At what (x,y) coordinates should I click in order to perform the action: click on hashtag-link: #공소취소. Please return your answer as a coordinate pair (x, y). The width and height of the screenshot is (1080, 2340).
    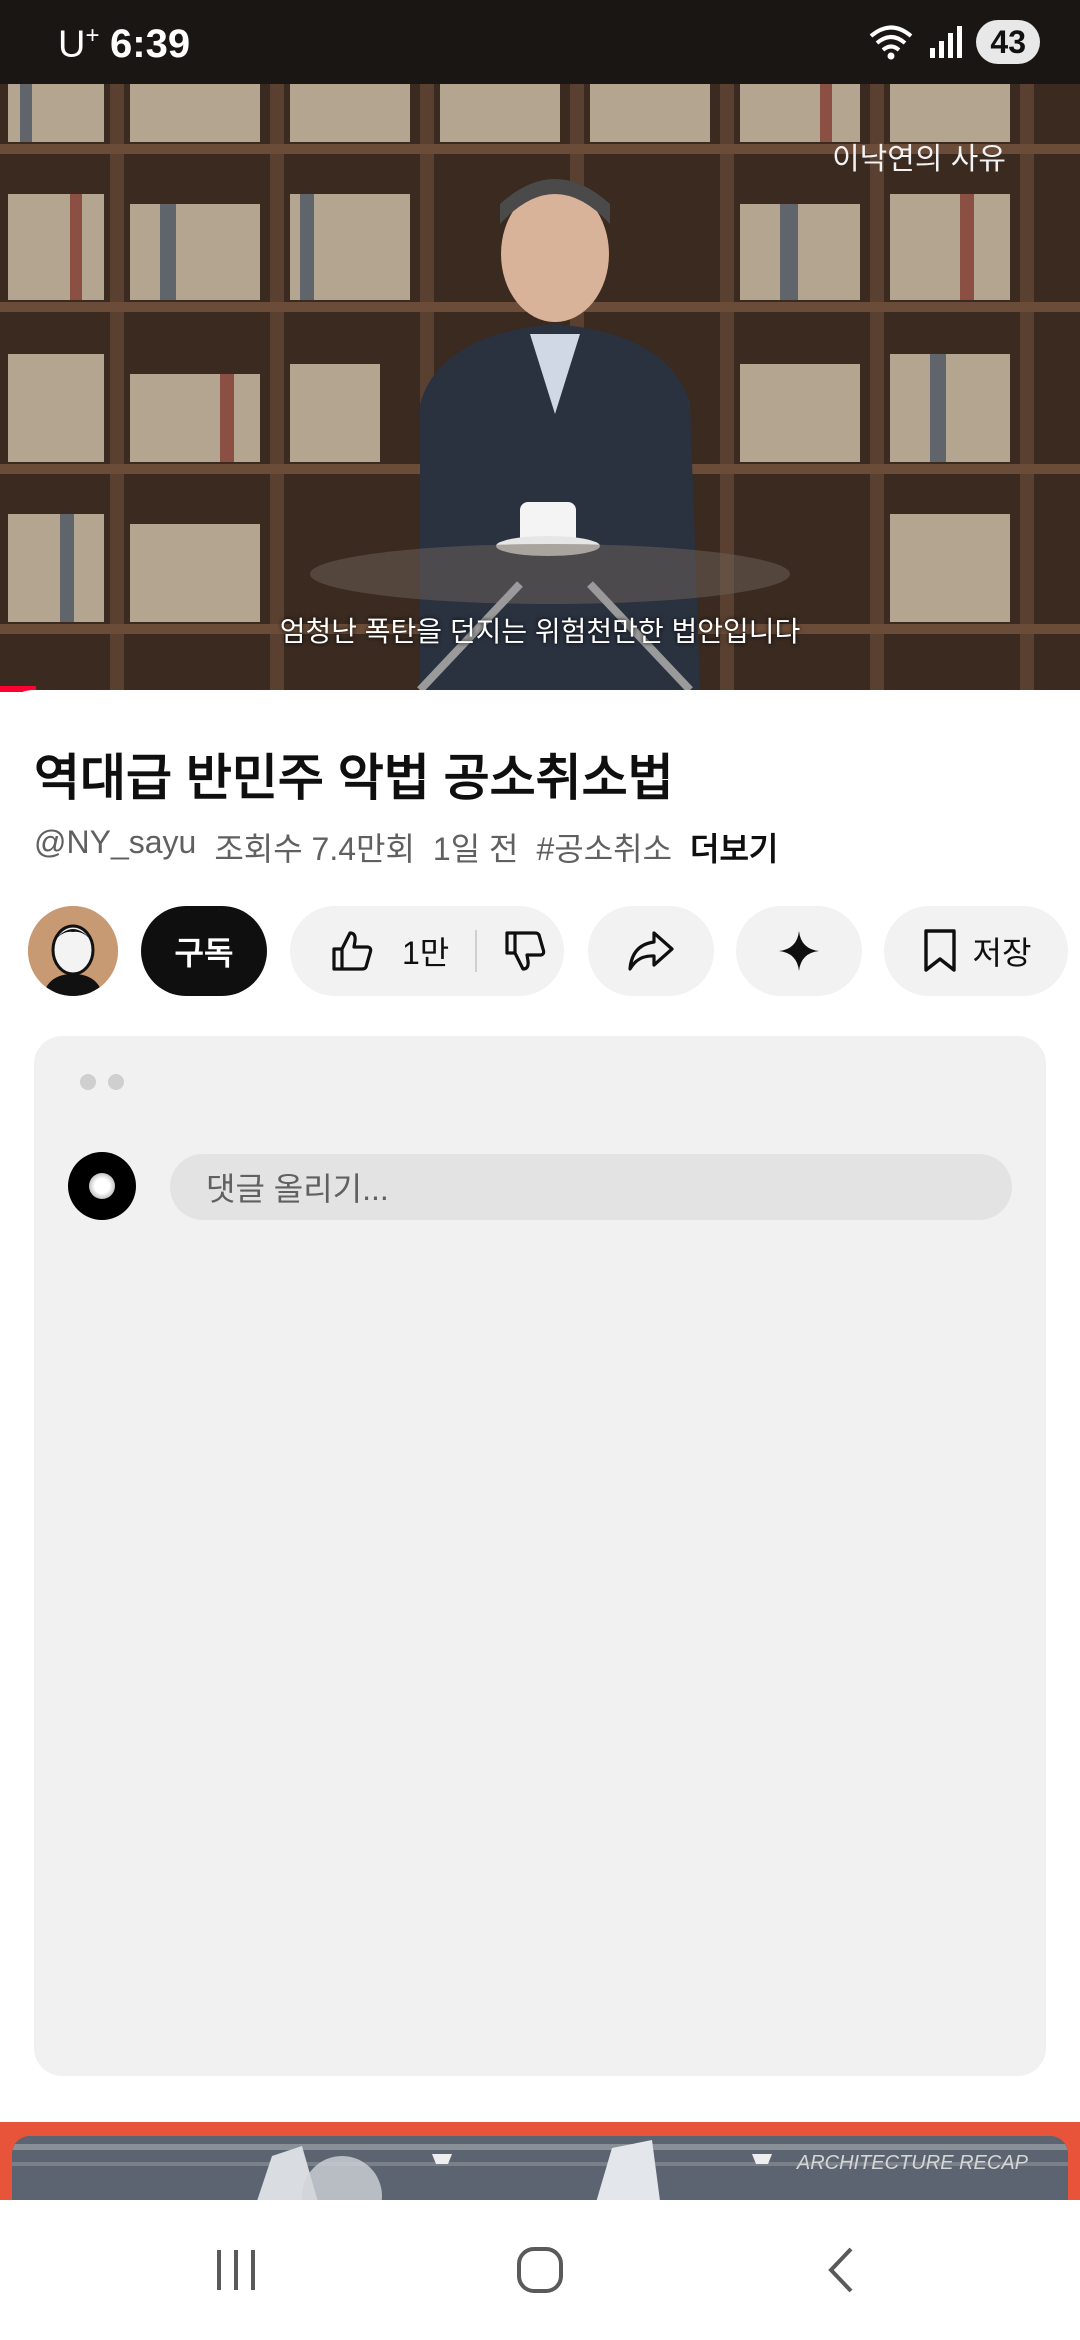
    Looking at the image, I should click on (604, 847).